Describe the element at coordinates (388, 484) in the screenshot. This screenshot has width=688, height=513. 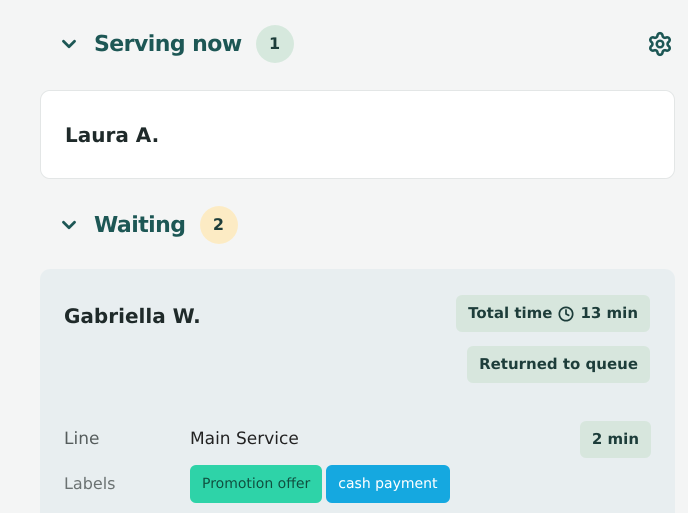
I see `label-tag: cash payment` at that location.